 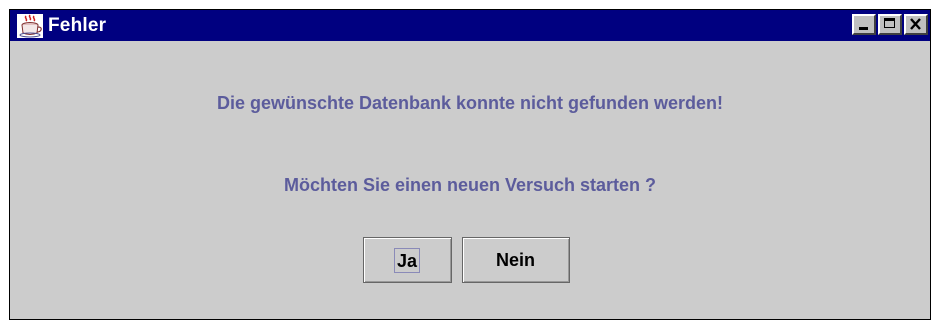 I want to click on close-button, so click(x=916, y=24).